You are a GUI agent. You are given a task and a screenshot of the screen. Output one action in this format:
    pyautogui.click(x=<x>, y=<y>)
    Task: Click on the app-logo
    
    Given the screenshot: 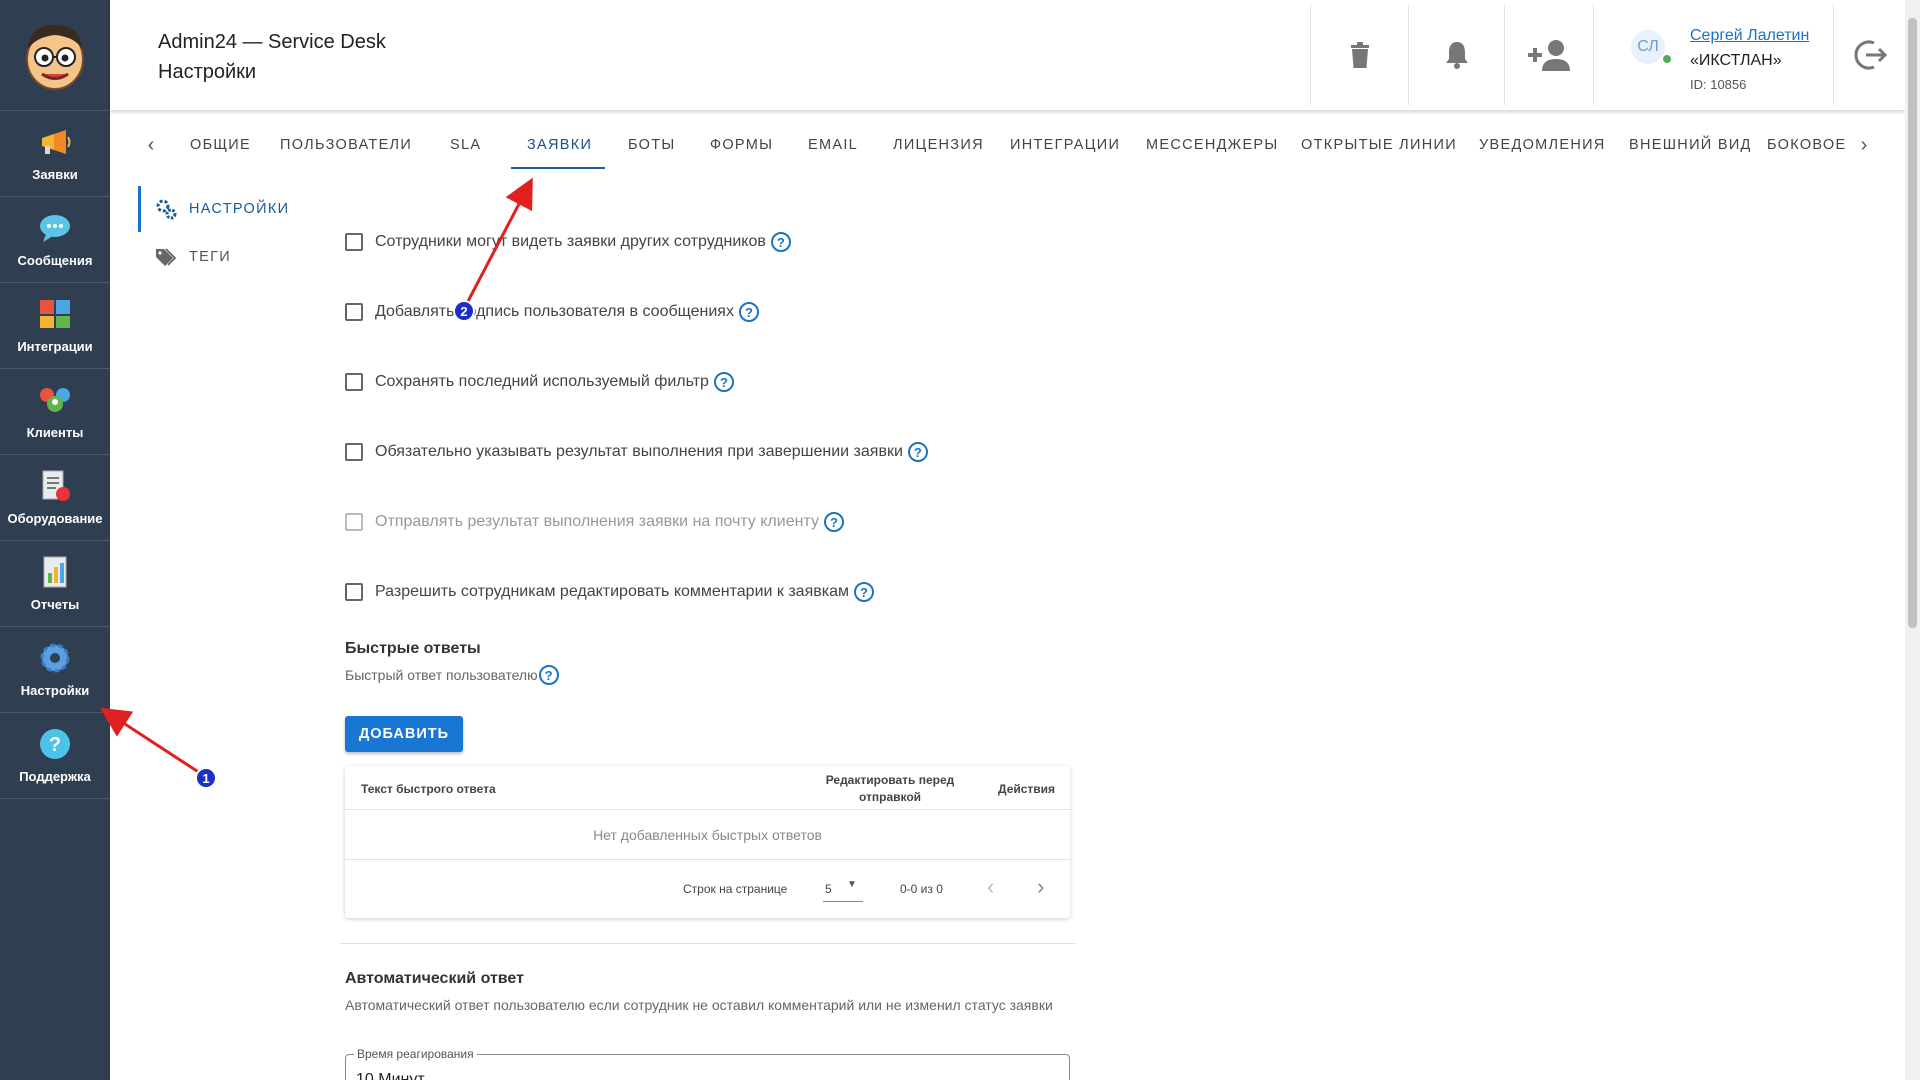 What is the action you would take?
    pyautogui.click(x=55, y=55)
    